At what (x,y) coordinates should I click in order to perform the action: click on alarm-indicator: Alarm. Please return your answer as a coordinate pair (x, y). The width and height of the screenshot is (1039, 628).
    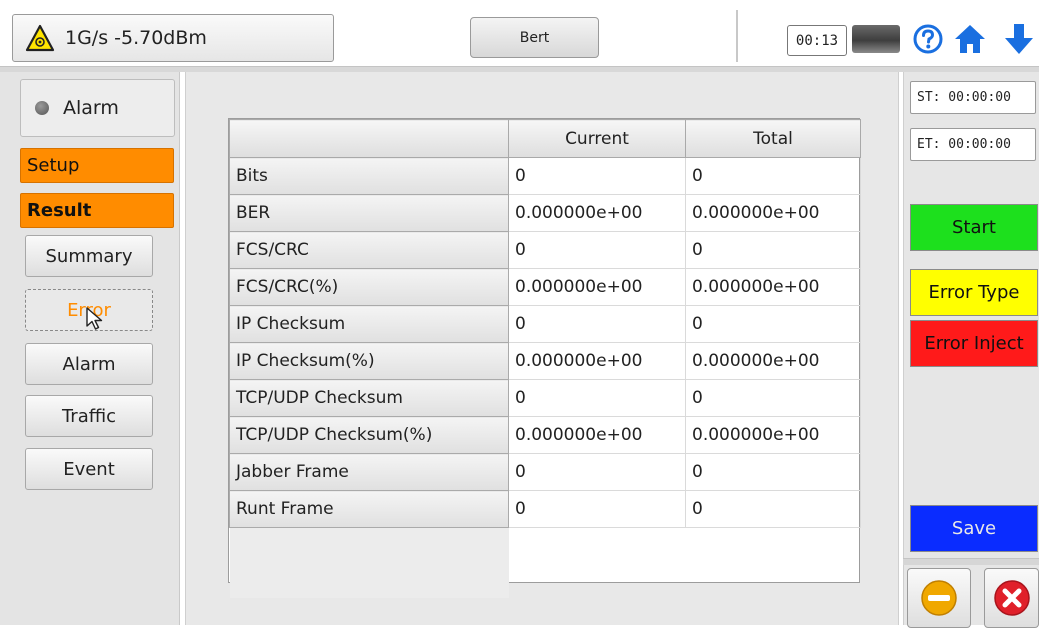
    Looking at the image, I should click on (97, 108).